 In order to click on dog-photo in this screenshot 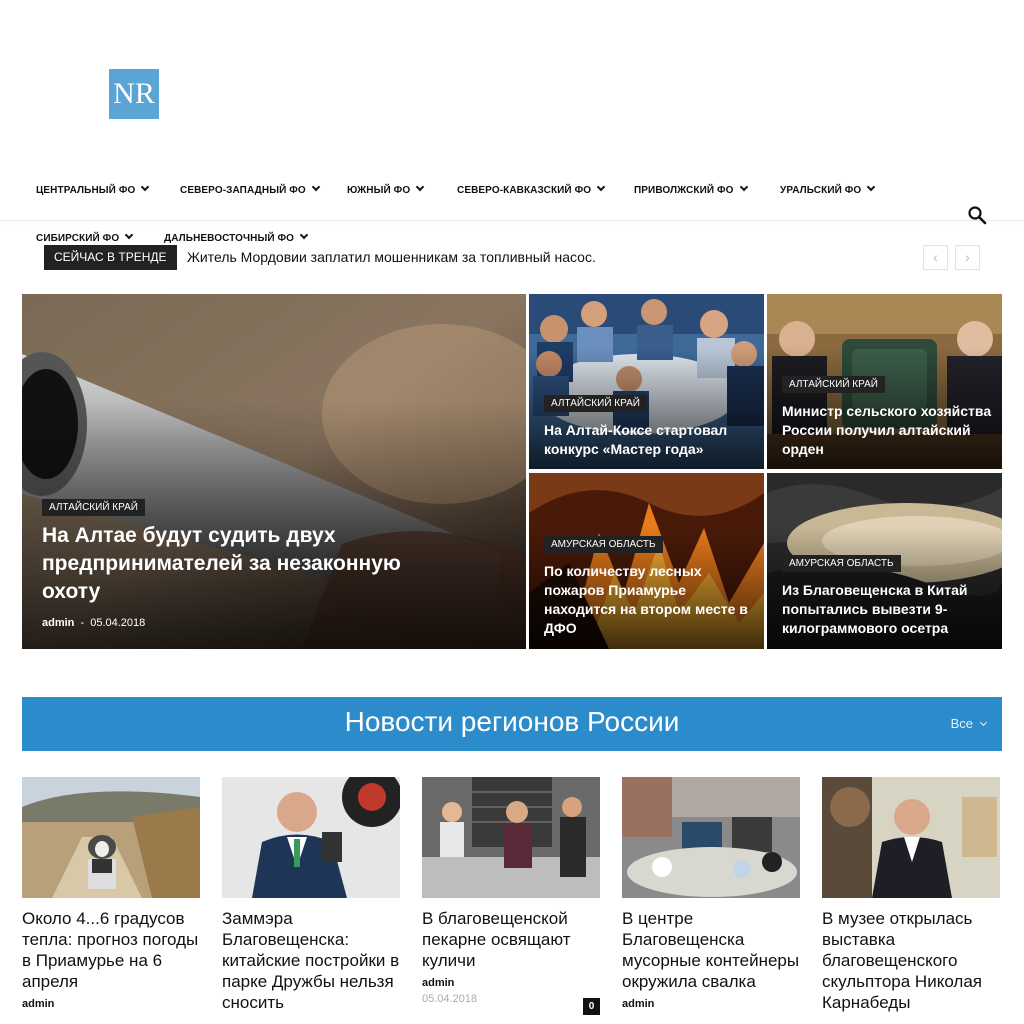, I will do `click(111, 837)`.